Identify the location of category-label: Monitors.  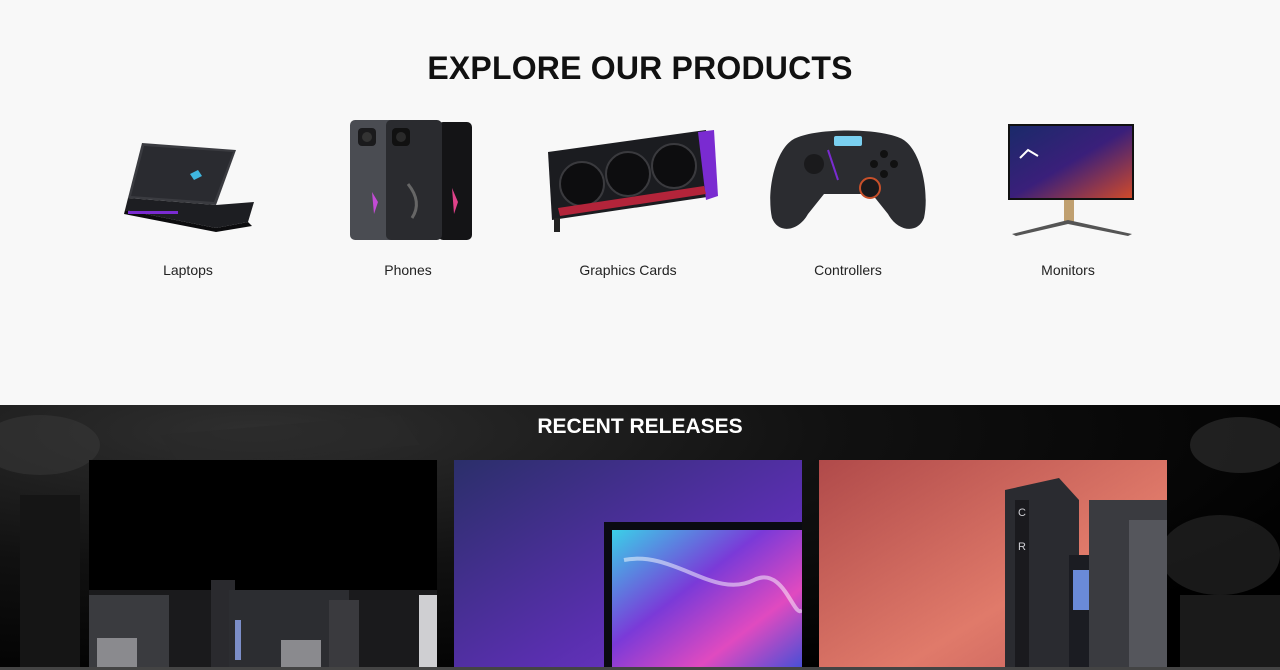
(1068, 270).